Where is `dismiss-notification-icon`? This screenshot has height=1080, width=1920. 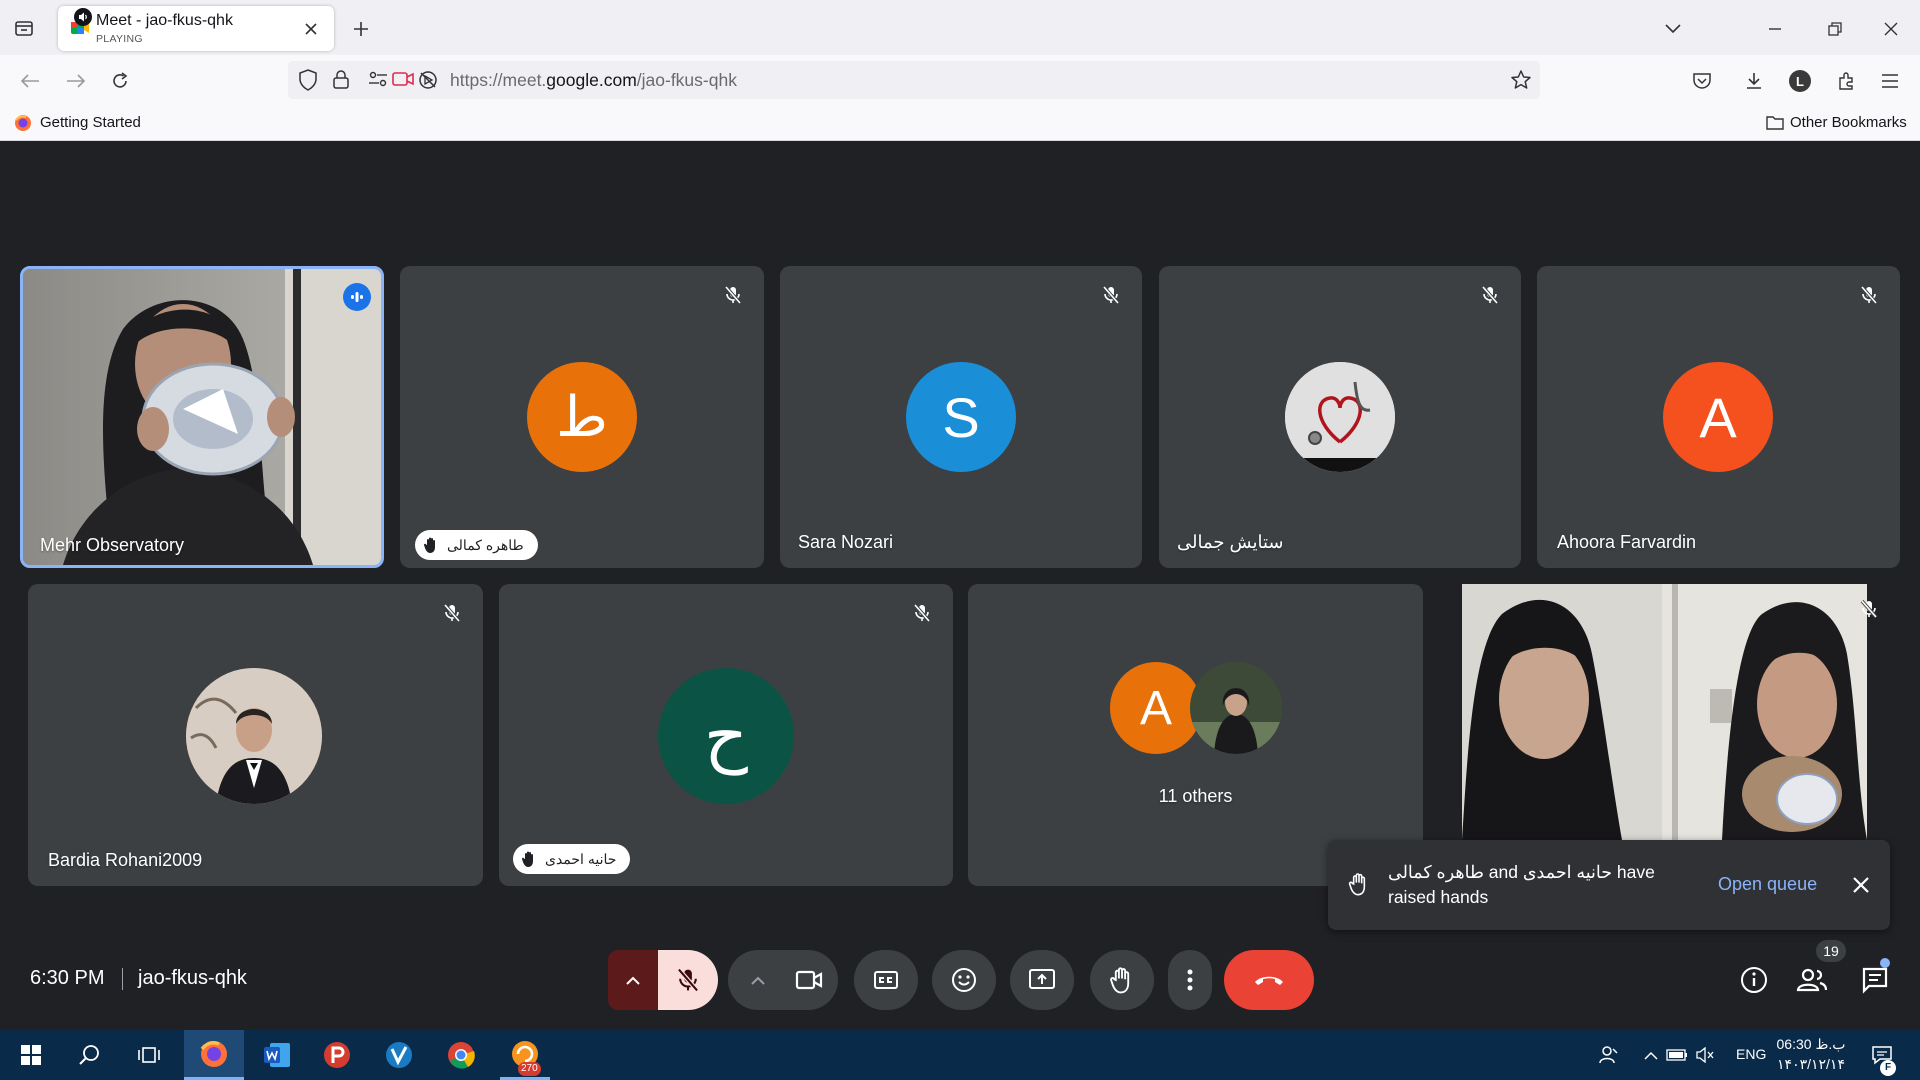
dismiss-notification-icon is located at coordinates (1861, 885).